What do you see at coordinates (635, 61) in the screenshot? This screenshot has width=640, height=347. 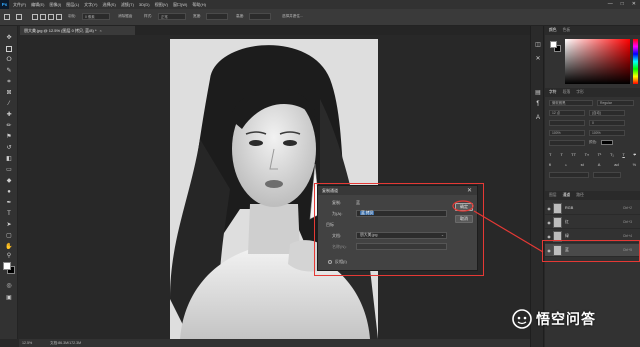 I see `hue-slider` at bounding box center [635, 61].